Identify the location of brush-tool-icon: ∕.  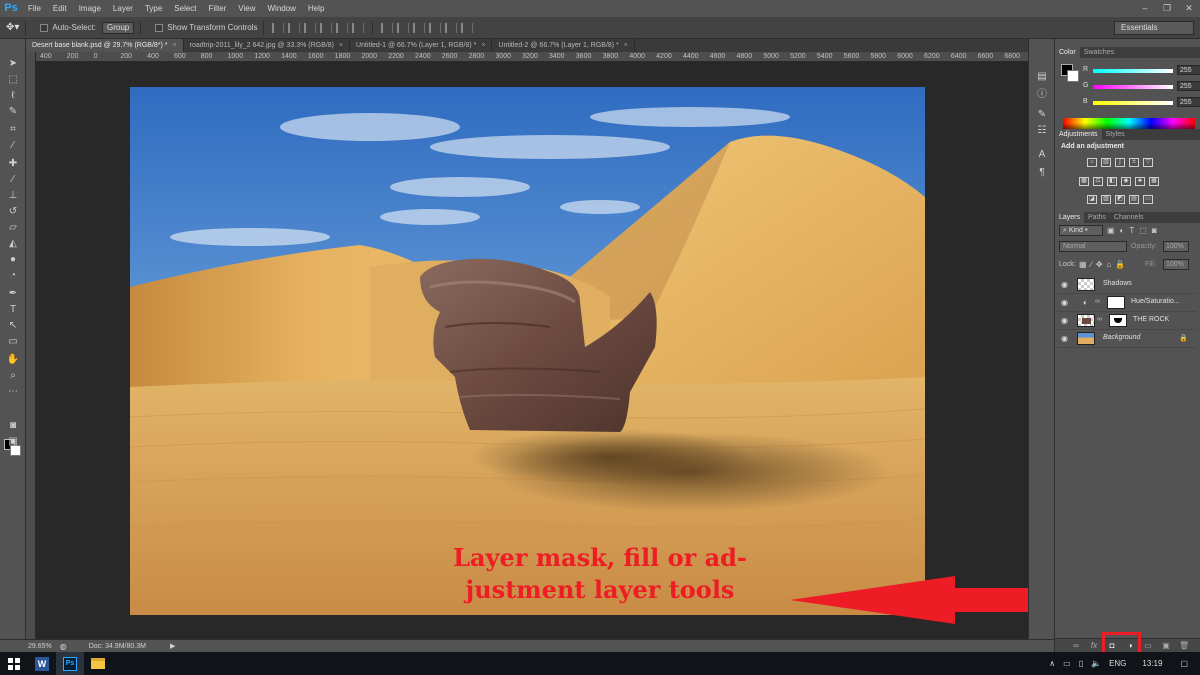
(13, 180).